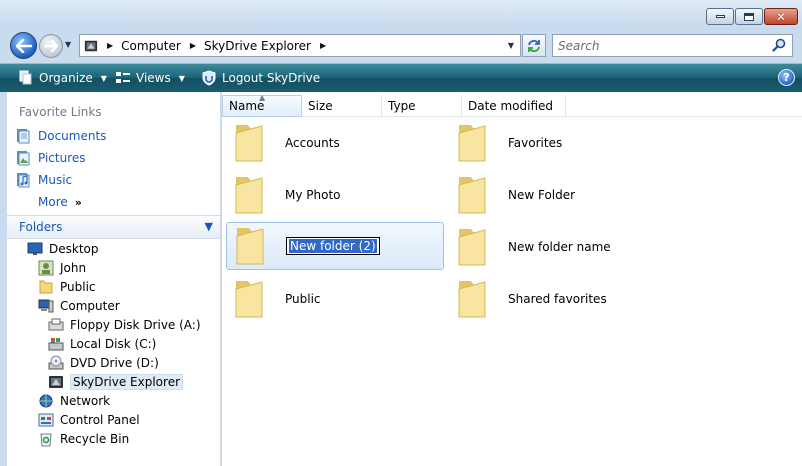  I want to click on folder-item-label: Shared favorites, so click(557, 299).